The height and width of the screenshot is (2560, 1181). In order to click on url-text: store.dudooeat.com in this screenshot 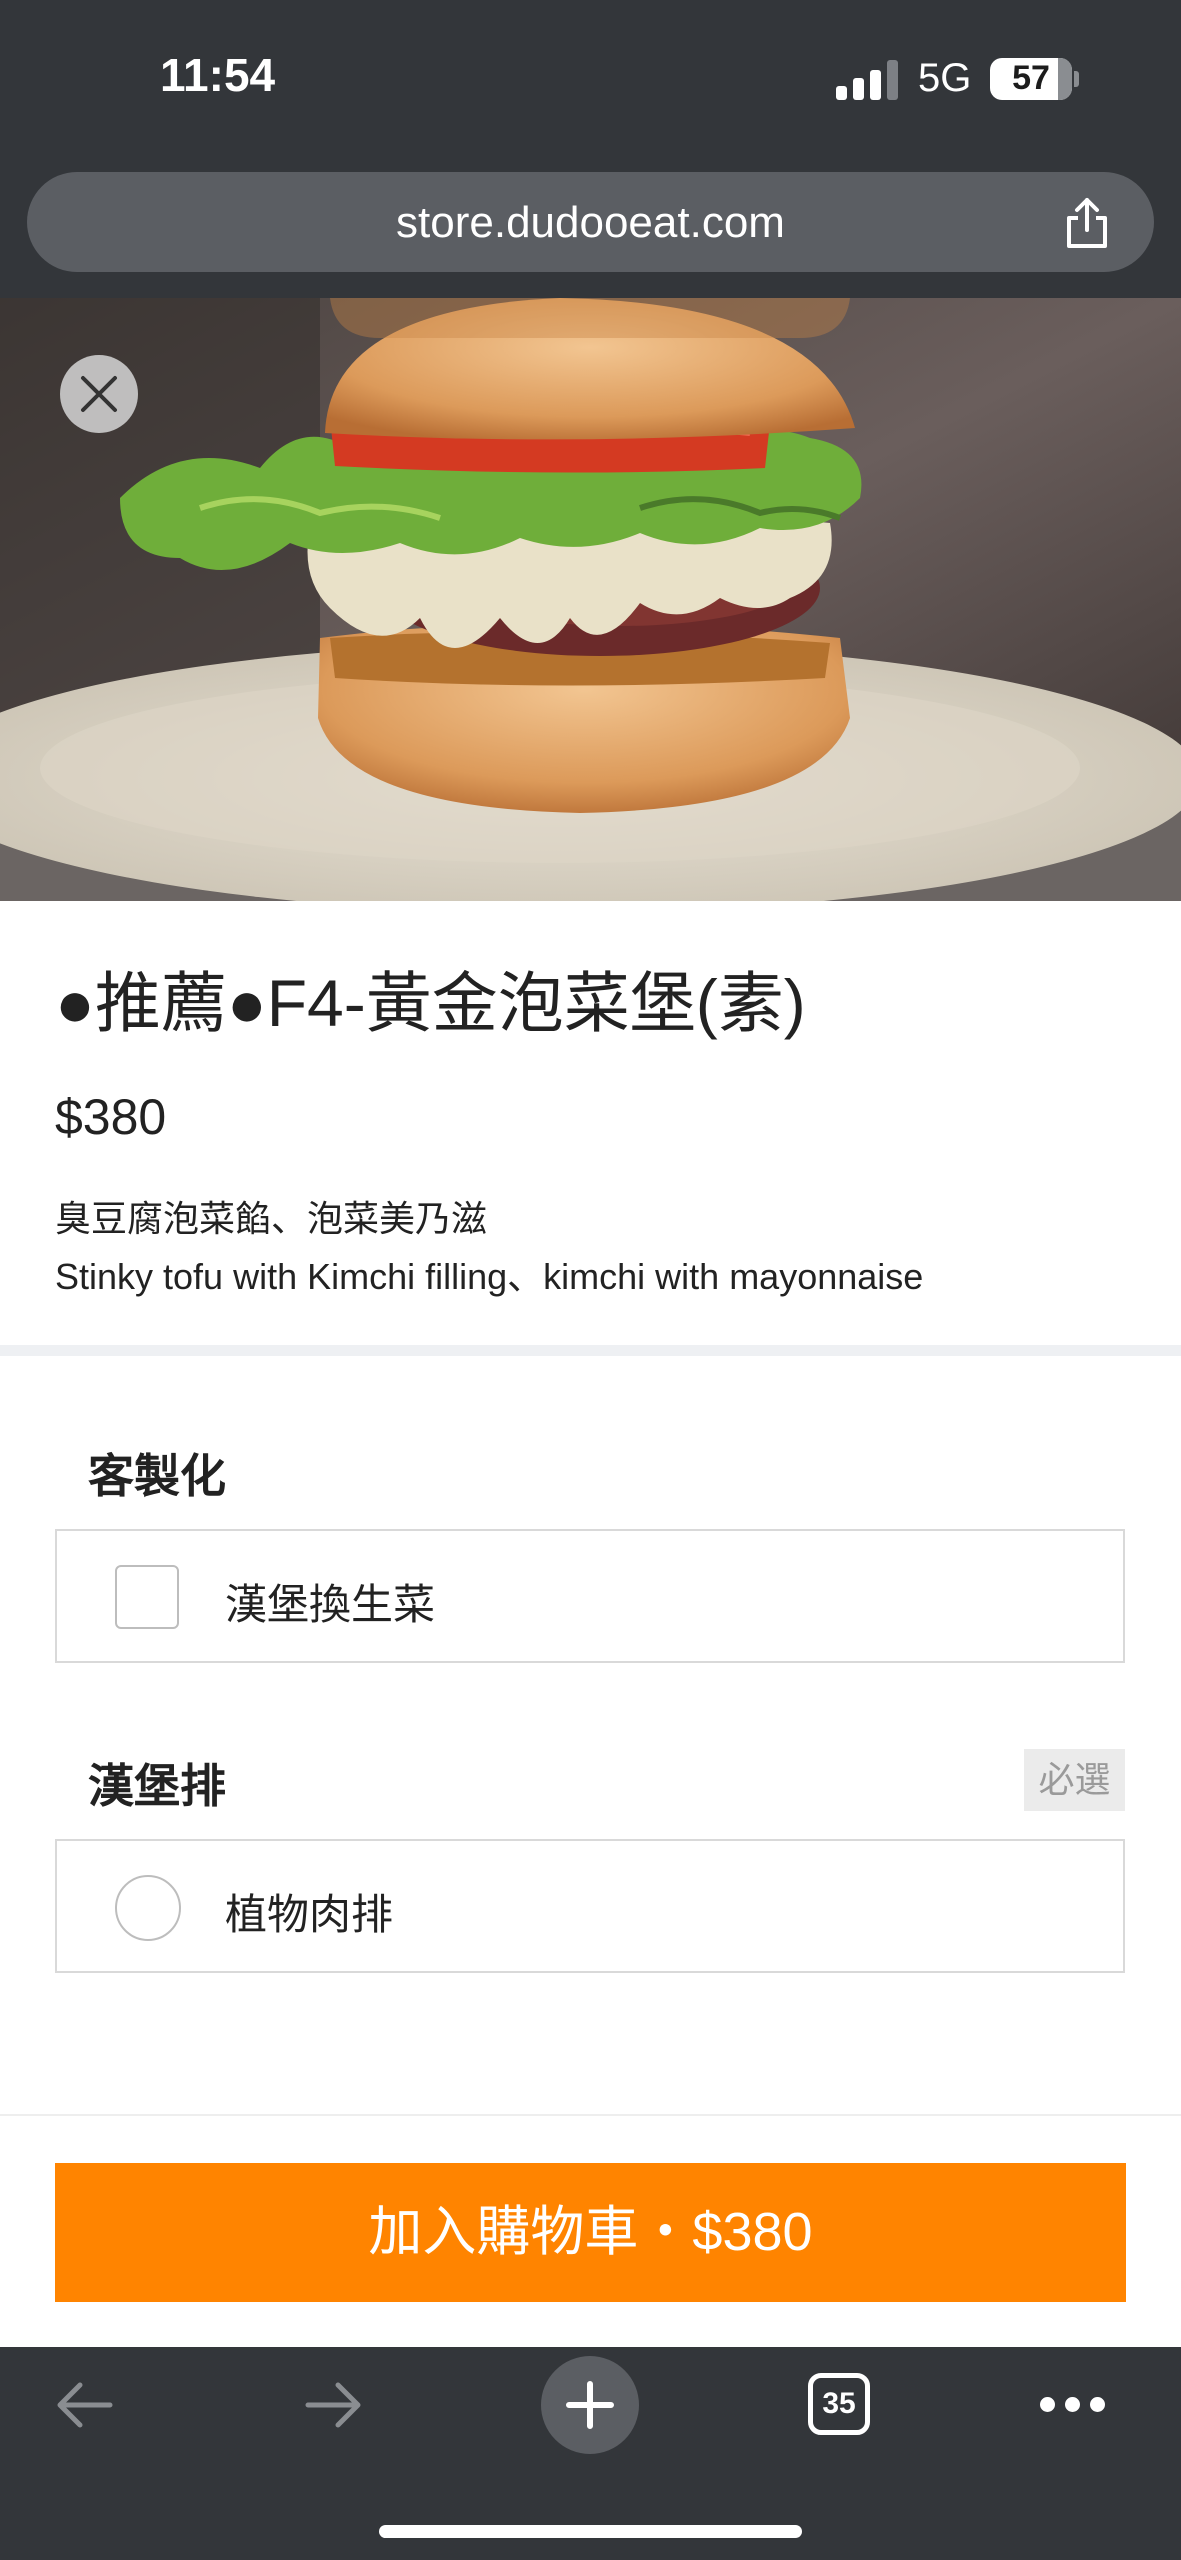, I will do `click(590, 222)`.